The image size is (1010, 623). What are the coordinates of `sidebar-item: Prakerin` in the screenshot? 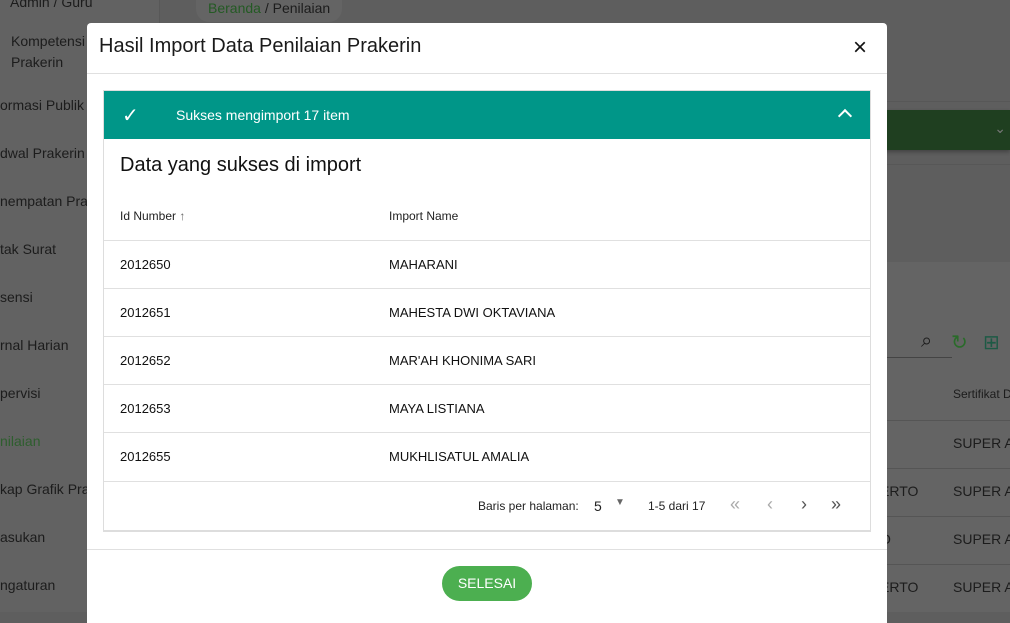 It's located at (37, 62).